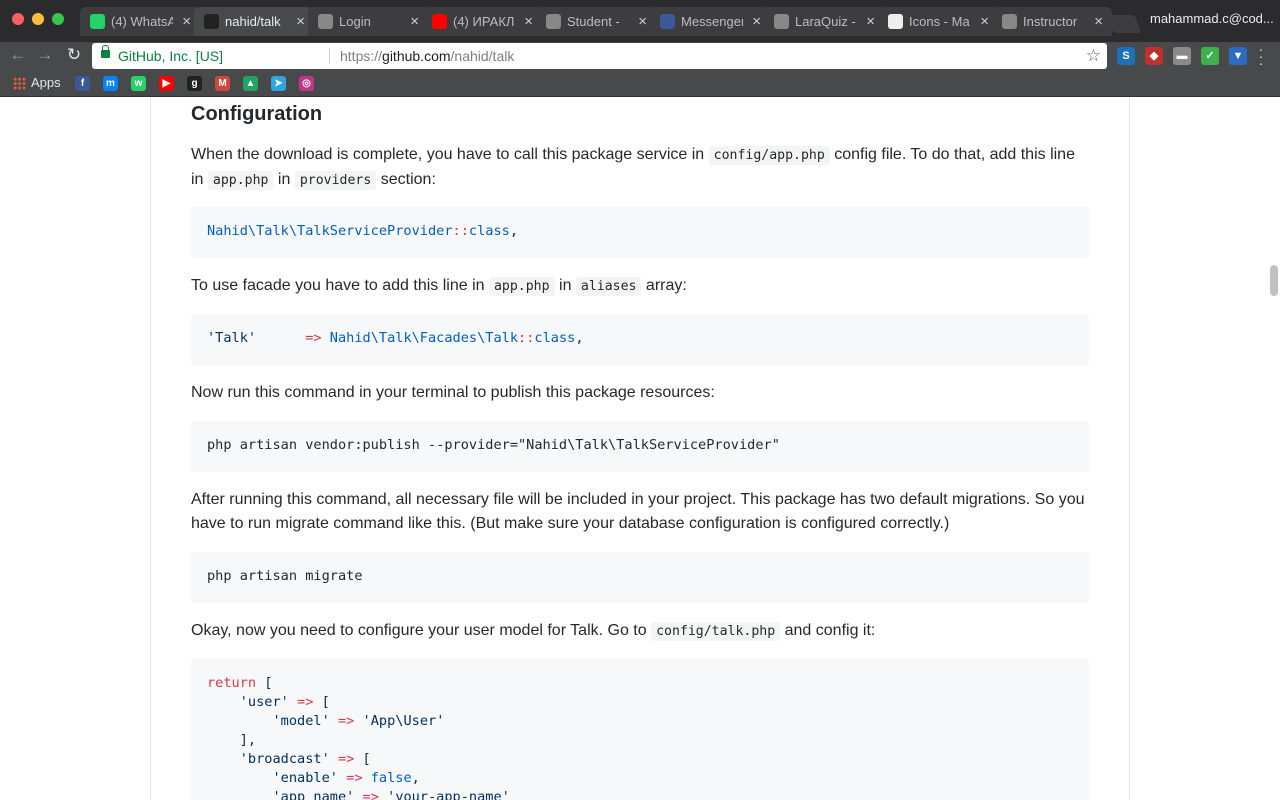 Image resolution: width=1280 pixels, height=800 pixels. Describe the element at coordinates (1274, 280) in the screenshot. I see `scrollbar-thumb` at that location.